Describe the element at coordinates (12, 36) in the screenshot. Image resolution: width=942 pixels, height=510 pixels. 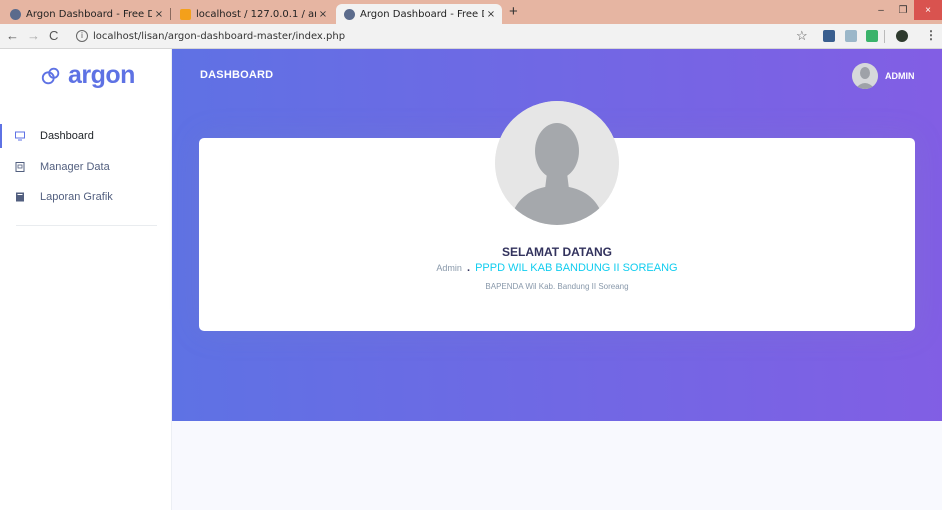
I see `back-button: ←` at that location.